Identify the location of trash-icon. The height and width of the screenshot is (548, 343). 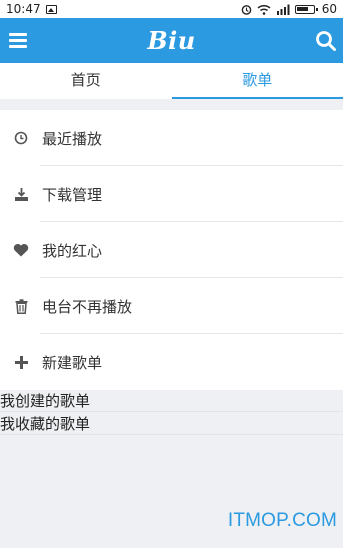
(21, 306).